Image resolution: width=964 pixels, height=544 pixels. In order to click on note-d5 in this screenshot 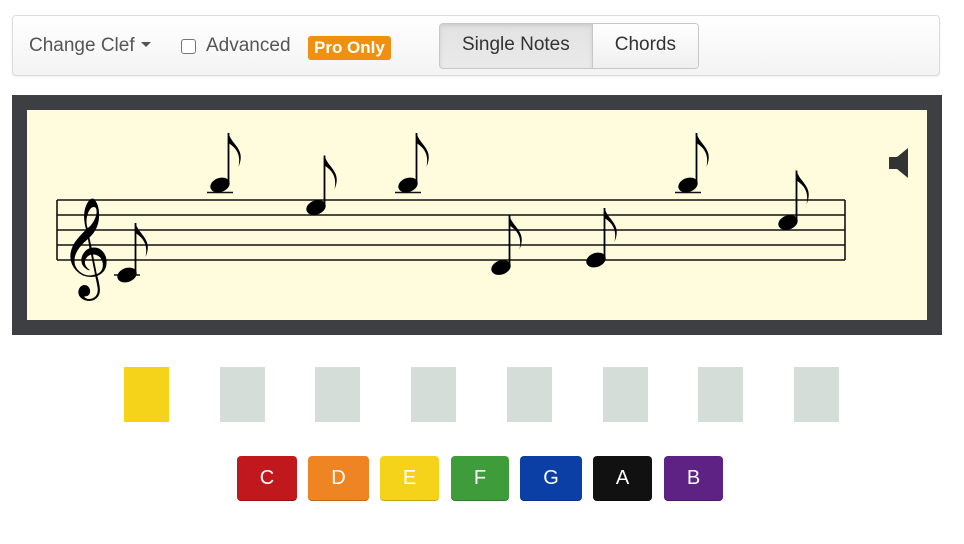, I will do `click(793, 200)`.